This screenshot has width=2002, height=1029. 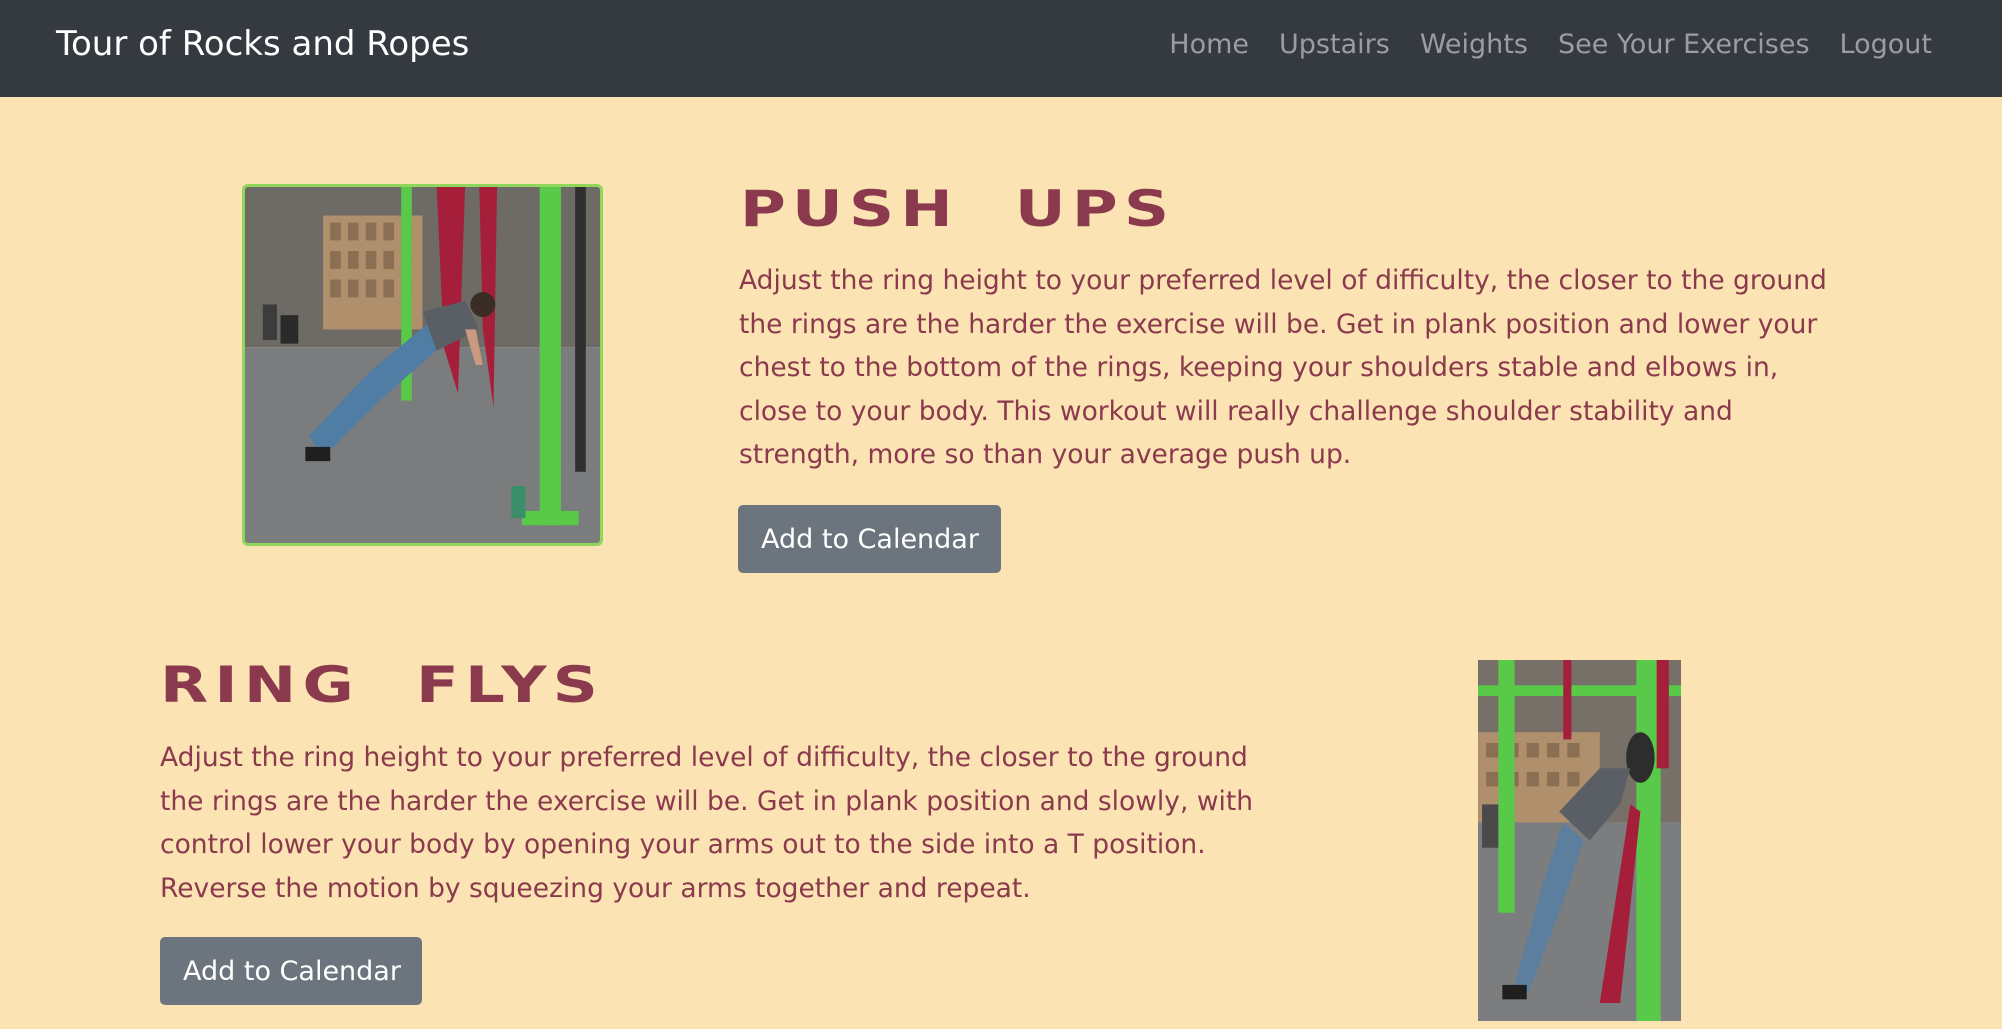 I want to click on push-ups-photo, so click(x=422, y=365).